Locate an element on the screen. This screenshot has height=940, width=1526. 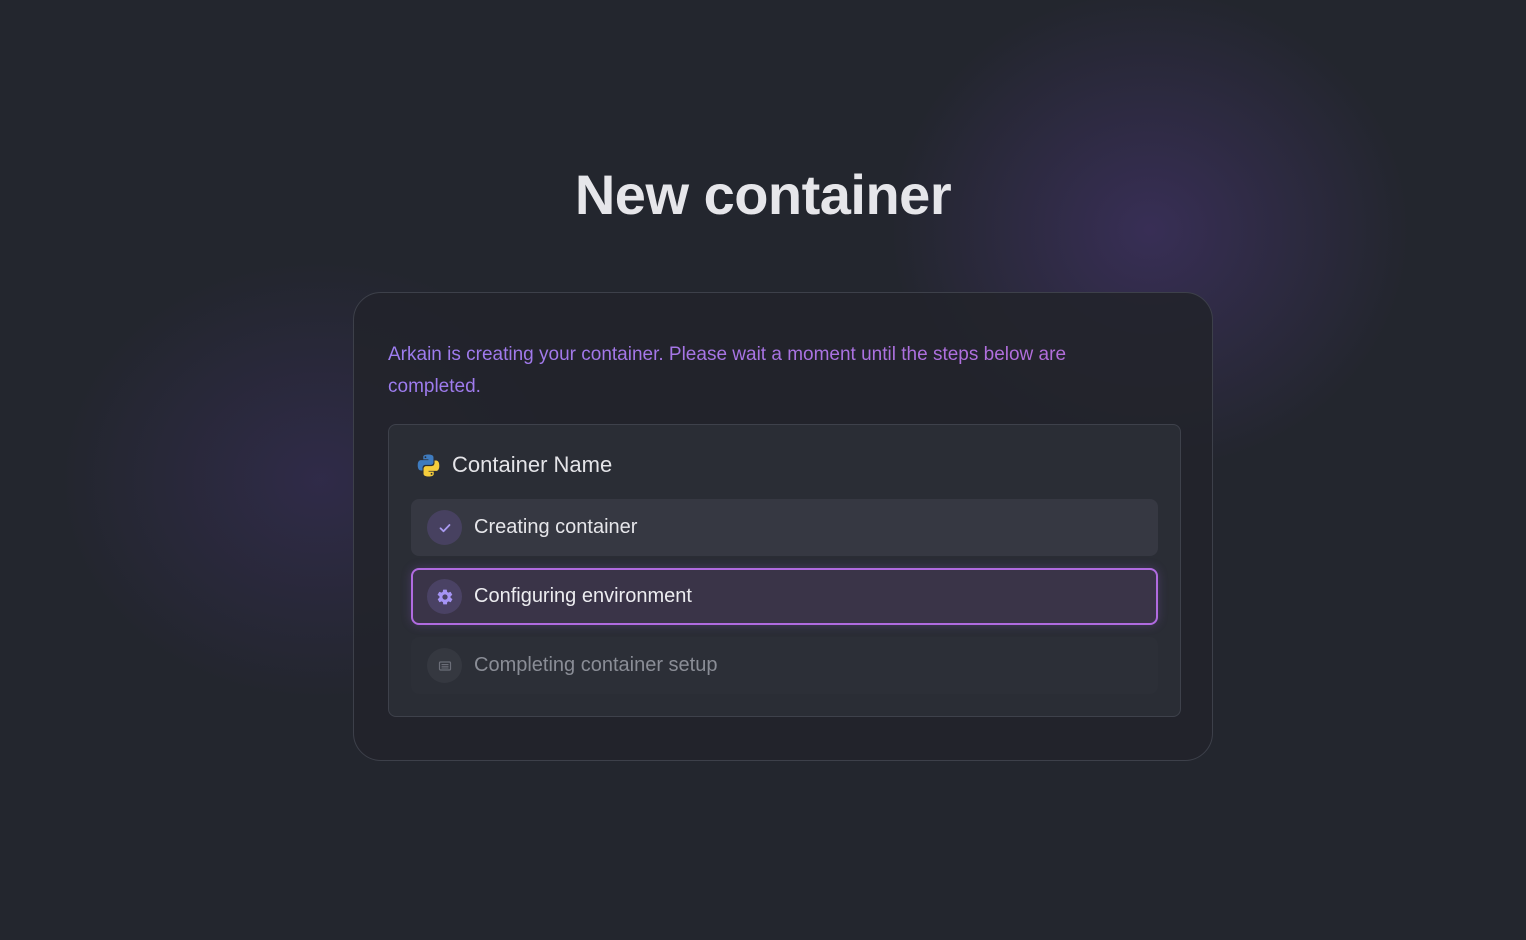
server-icon is located at coordinates (444, 665).